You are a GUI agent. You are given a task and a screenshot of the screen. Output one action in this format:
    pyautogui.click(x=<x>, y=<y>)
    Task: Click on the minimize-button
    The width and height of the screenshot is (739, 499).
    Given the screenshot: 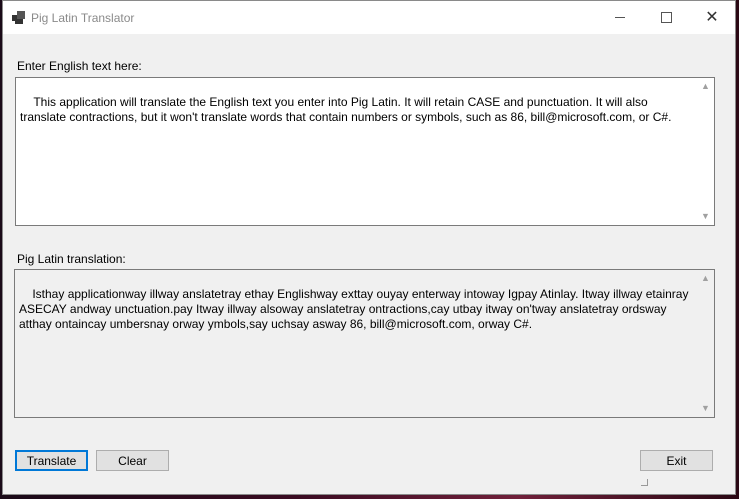 What is the action you would take?
    pyautogui.click(x=620, y=17)
    